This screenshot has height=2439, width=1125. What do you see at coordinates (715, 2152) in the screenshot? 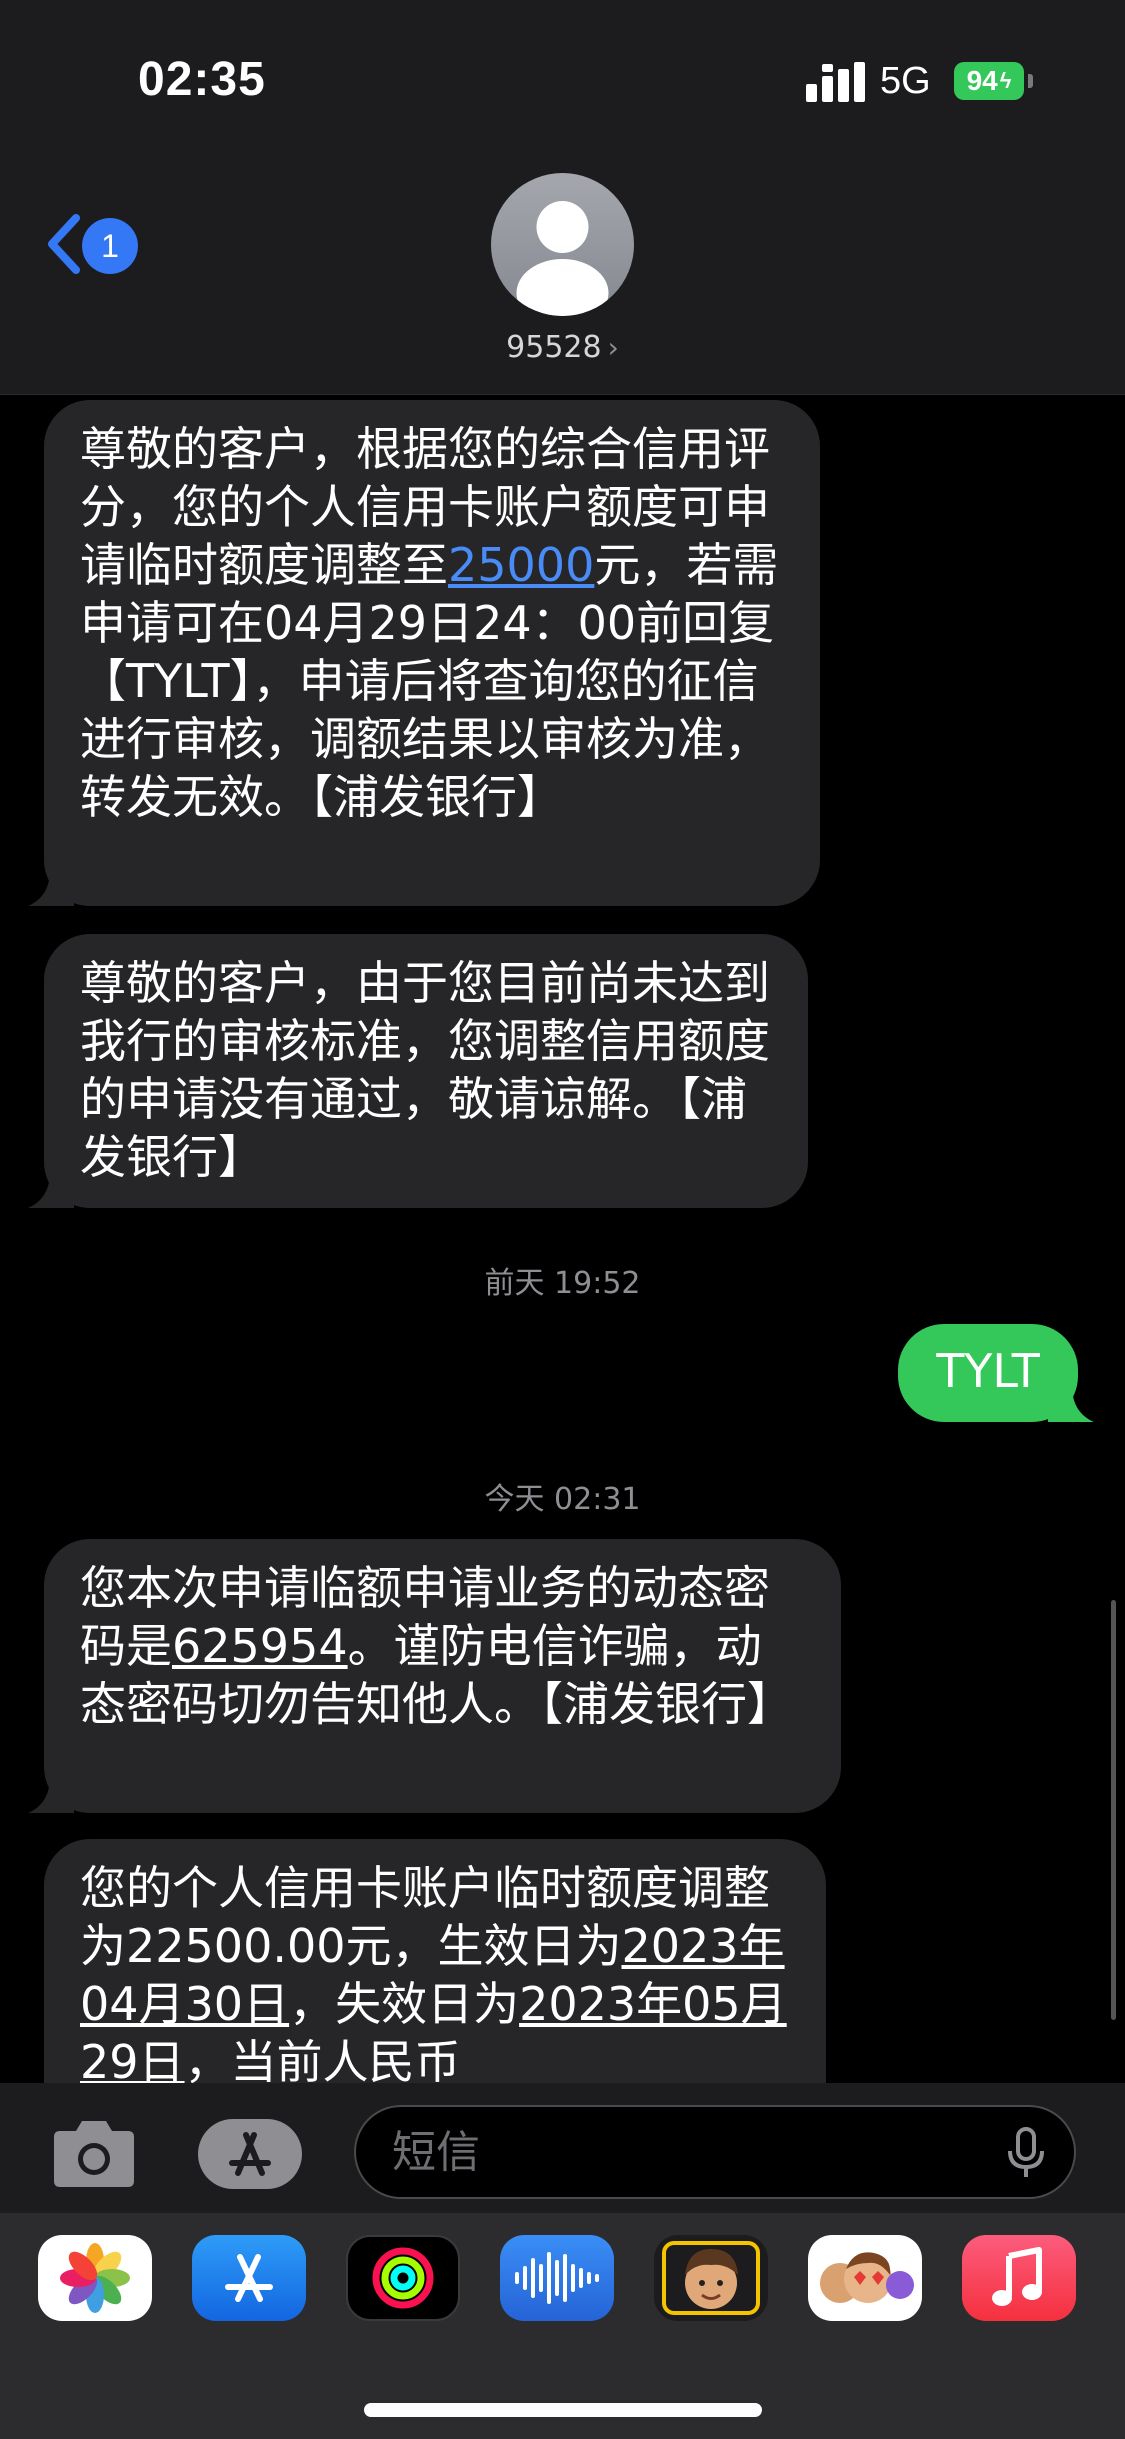
I see `message-input` at bounding box center [715, 2152].